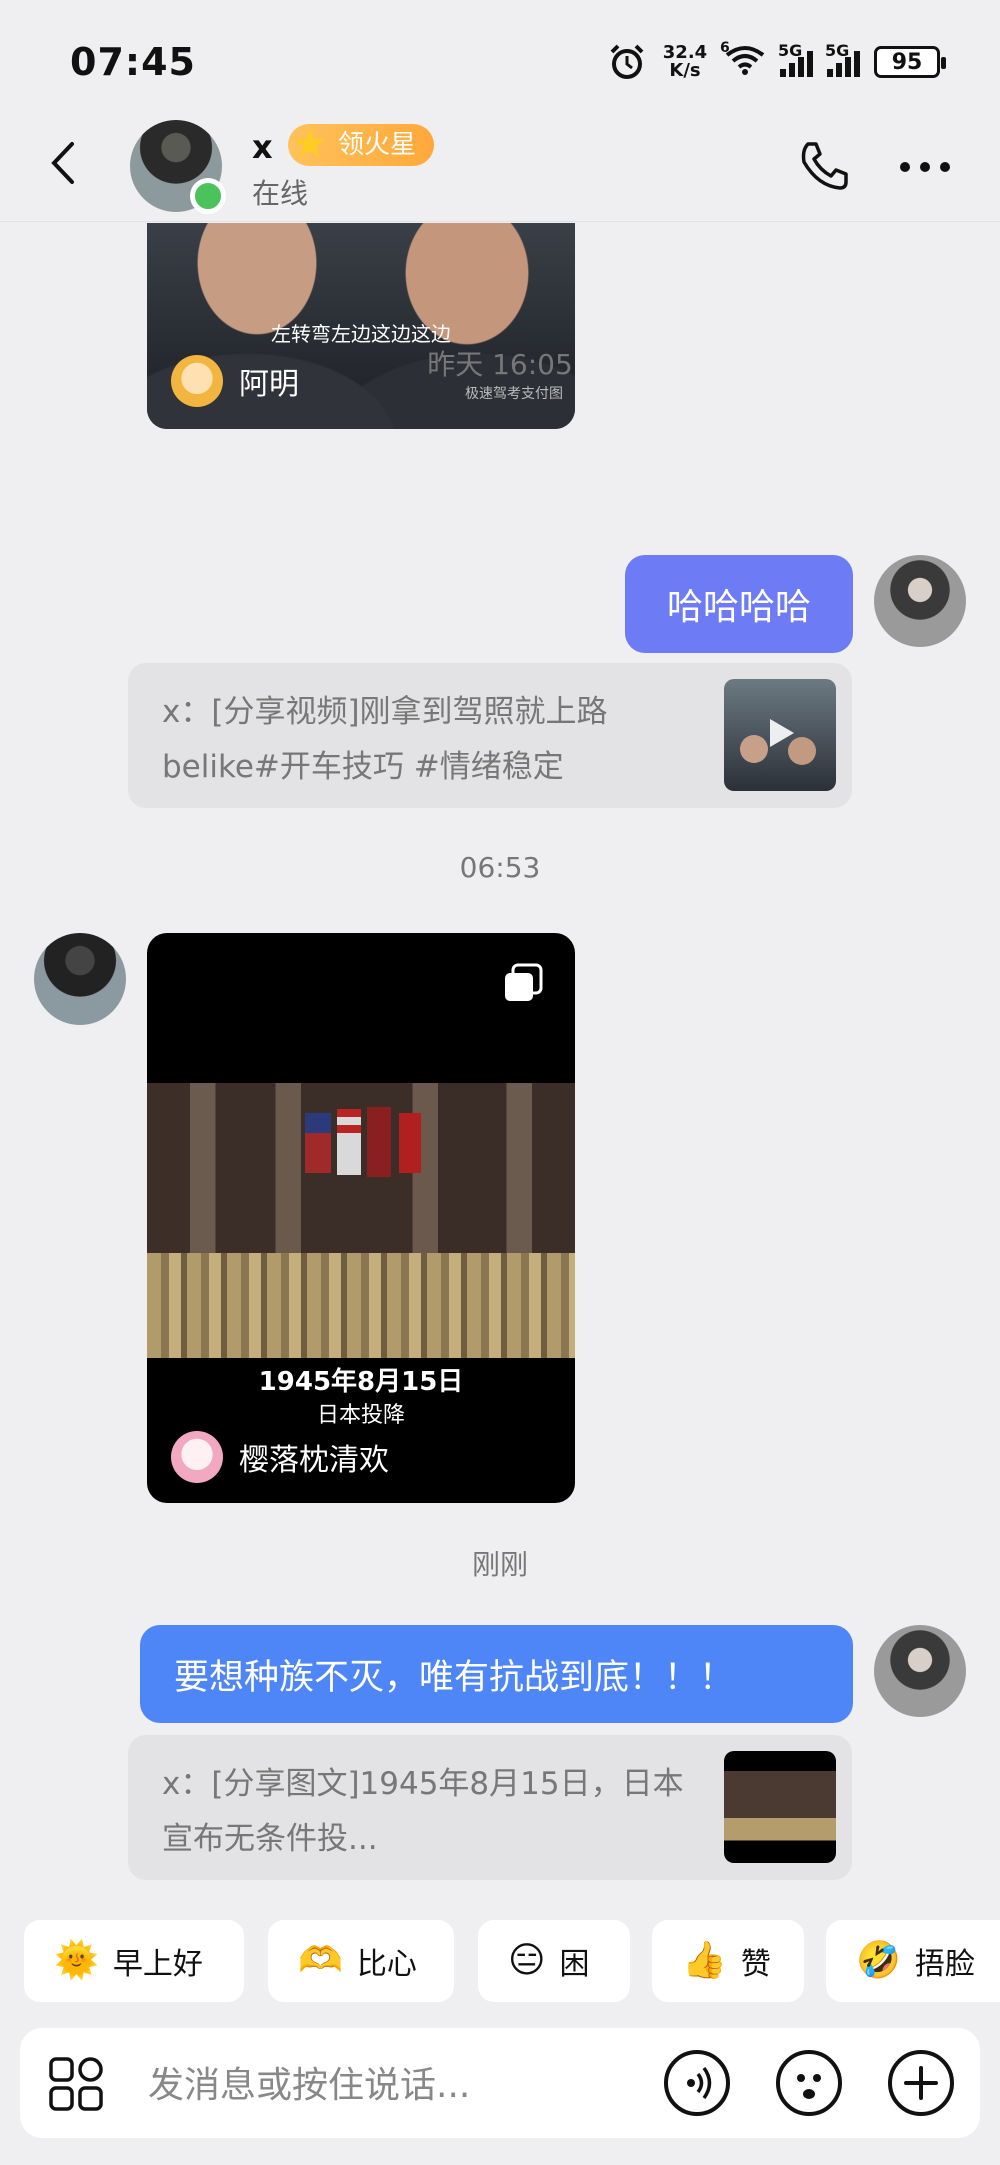  I want to click on status-icons: 32.4 K/s 6 5G 5G 95, so click(777, 62).